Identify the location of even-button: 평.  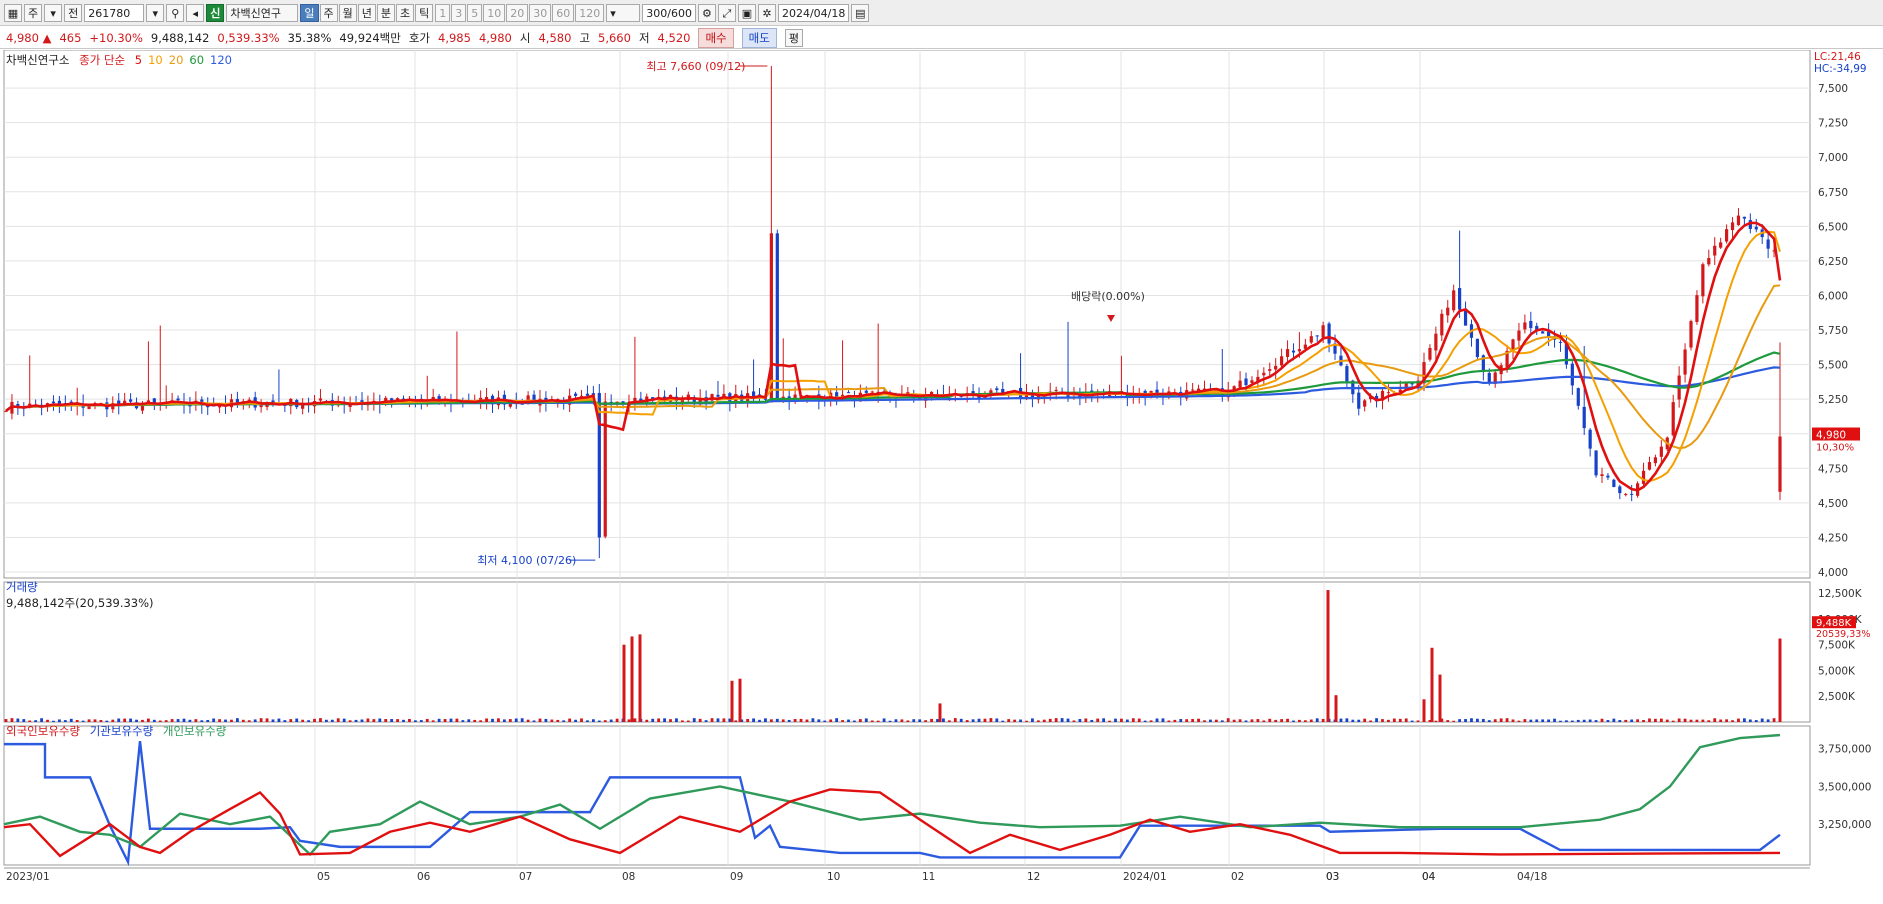
(793, 37).